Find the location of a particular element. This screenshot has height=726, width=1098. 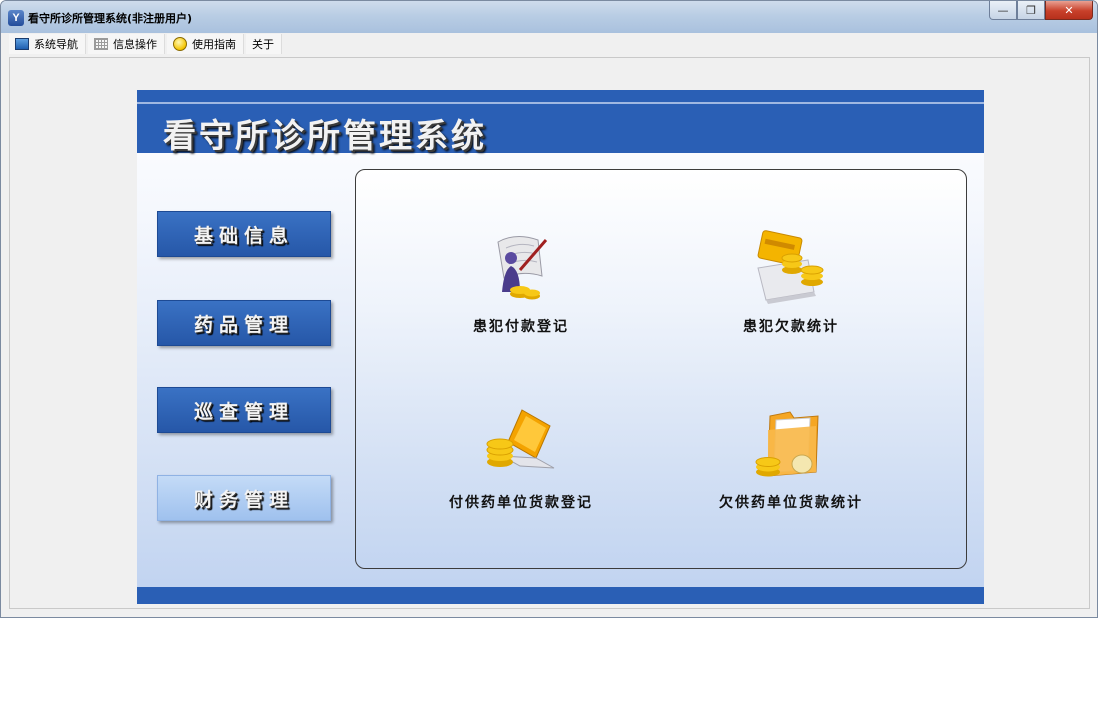

tile-supplier-debt-statistics: 欠供药单位货款统计 is located at coordinates (791, 461).